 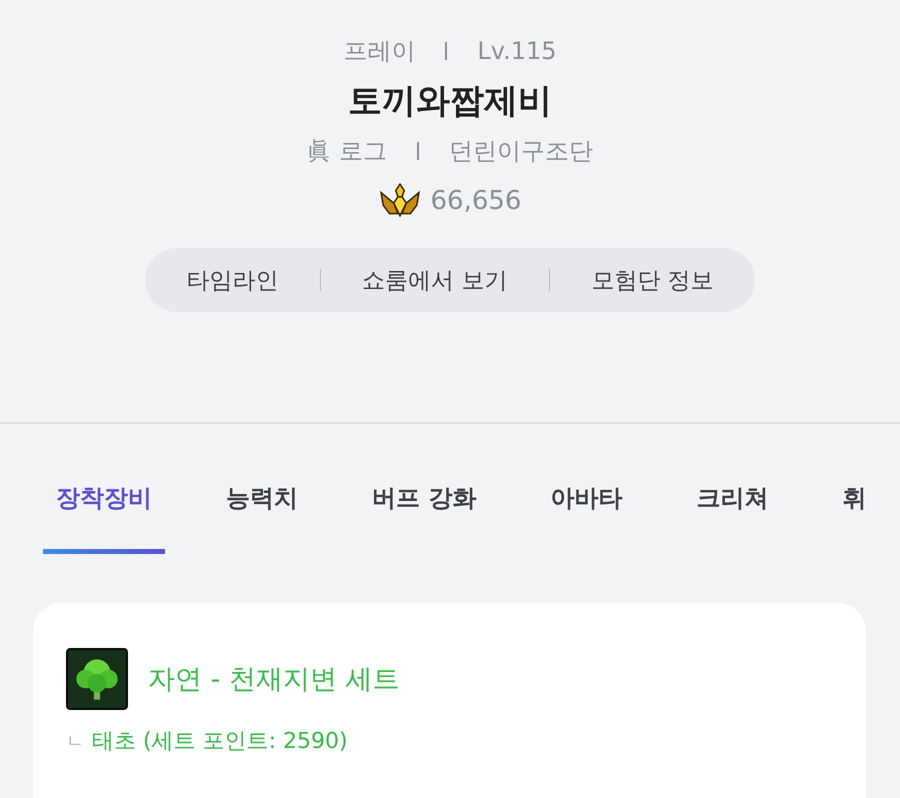 I want to click on world-name: 眞 로그, so click(x=347, y=151).